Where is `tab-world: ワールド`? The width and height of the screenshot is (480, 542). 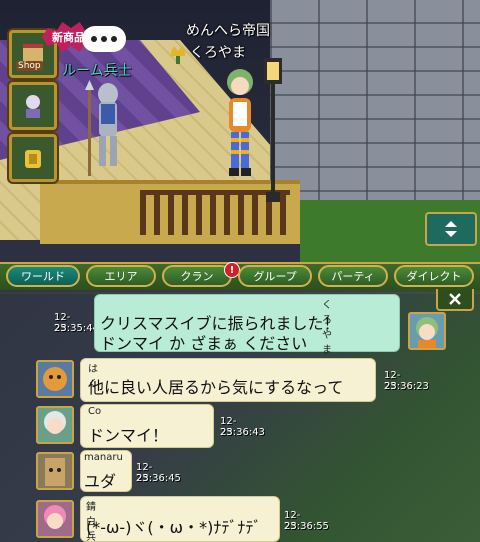
tab-world: ワールド is located at coordinates (43, 276).